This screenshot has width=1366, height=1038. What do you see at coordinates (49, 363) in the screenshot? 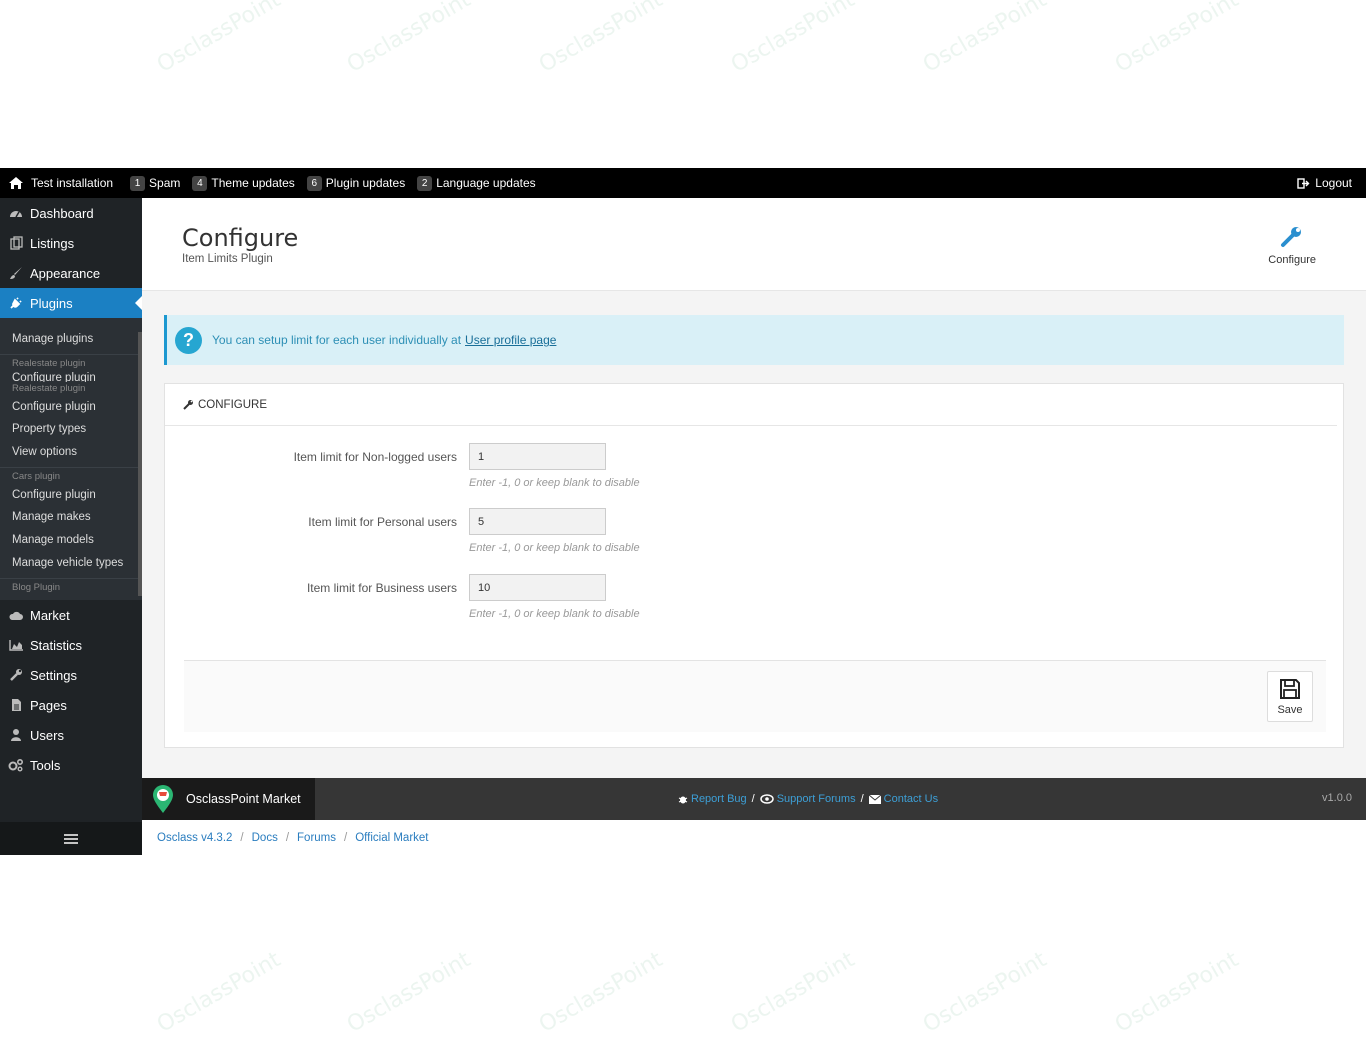
I see `submenu-group-realestate: Realestate plugin` at bounding box center [49, 363].